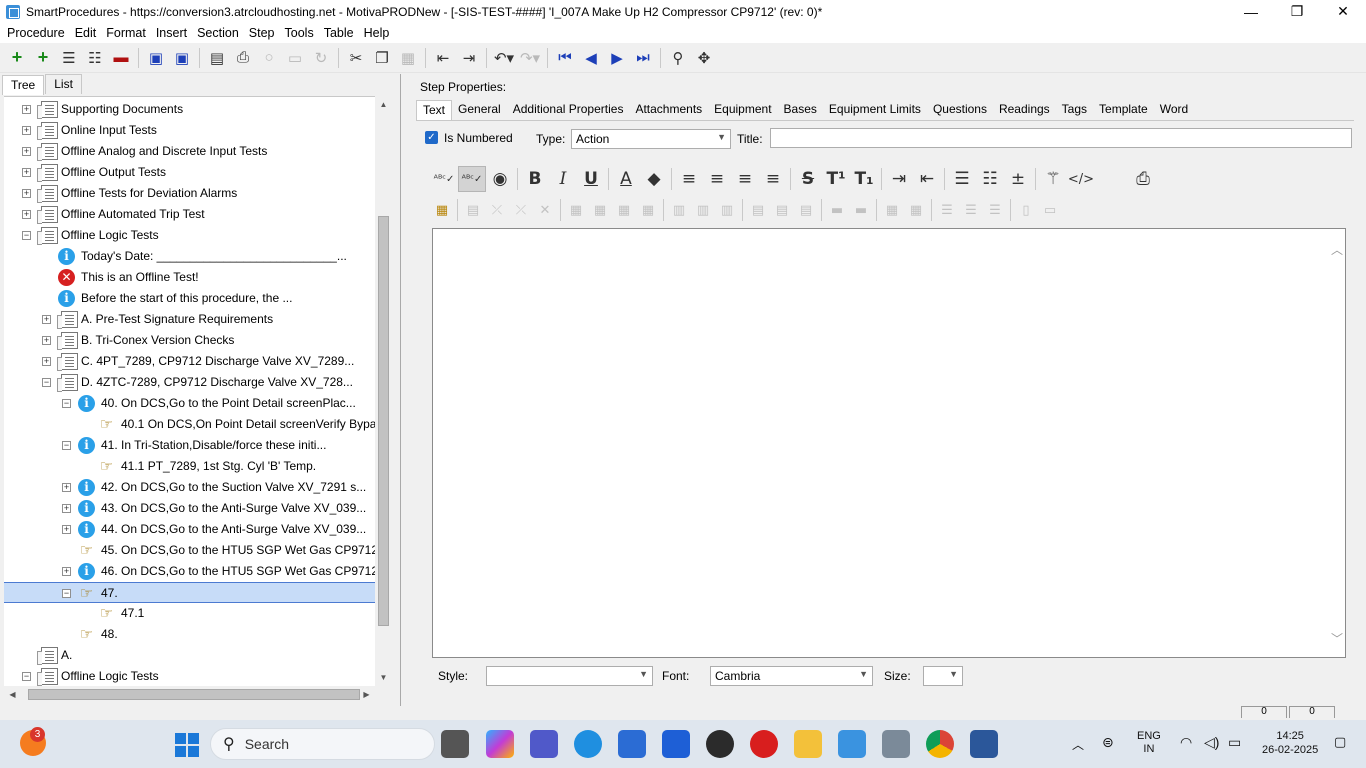 The width and height of the screenshot is (1366, 768). What do you see at coordinates (189, 340) in the screenshot?
I see `tree-item: + B. Tri-Conex Version Checks` at bounding box center [189, 340].